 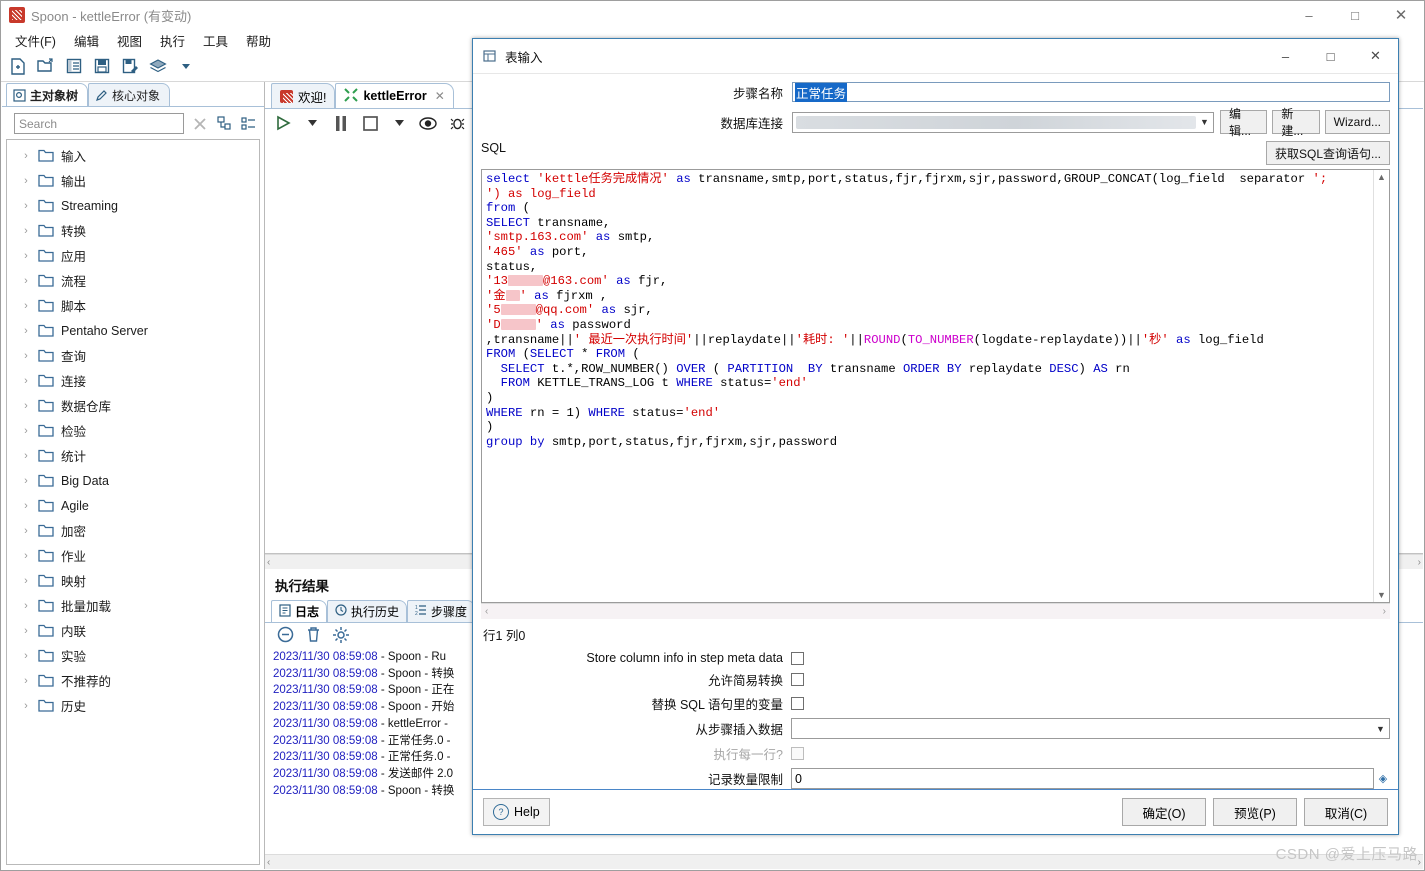 What do you see at coordinates (224, 124) in the screenshot?
I see `collapse-all-icon` at bounding box center [224, 124].